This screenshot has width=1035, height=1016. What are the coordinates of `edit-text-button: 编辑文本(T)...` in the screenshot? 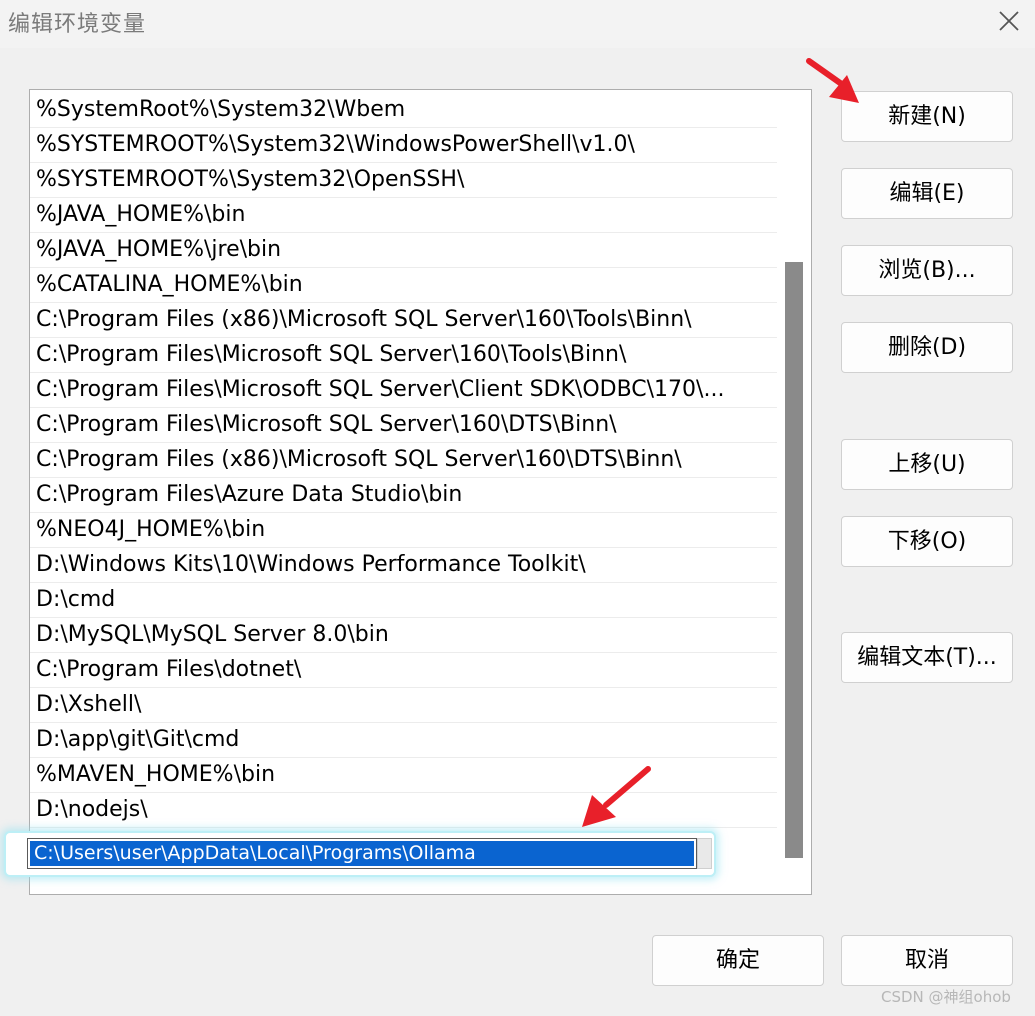 It's located at (927, 657).